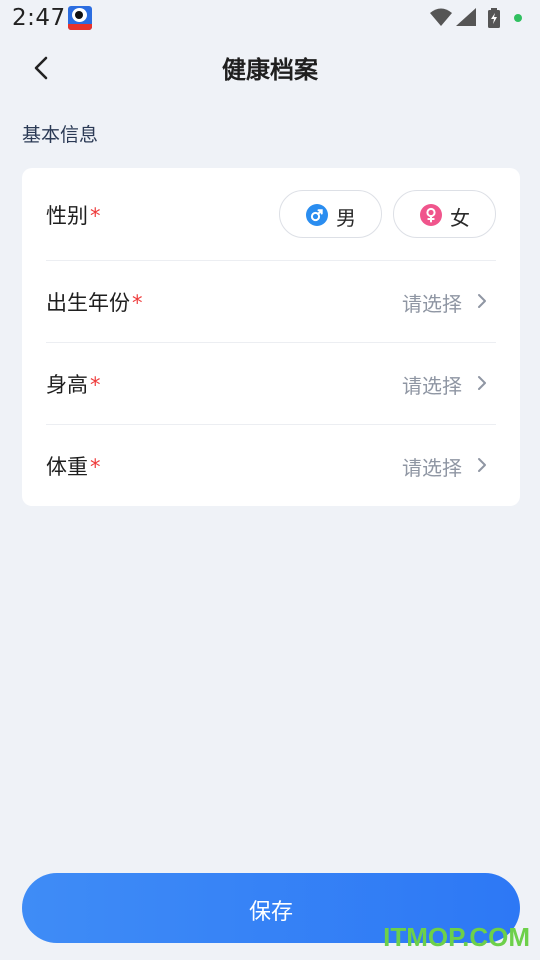 This screenshot has height=960, width=540. I want to click on female-symbol-icon, so click(431, 215).